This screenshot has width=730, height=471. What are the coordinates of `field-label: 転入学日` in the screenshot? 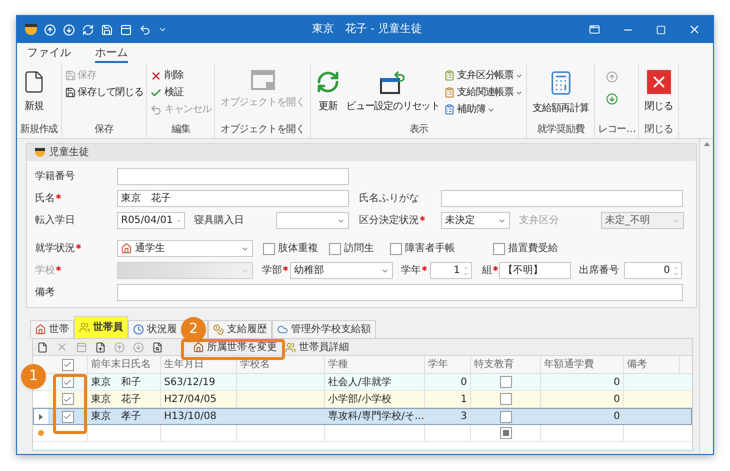 It's located at (55, 220).